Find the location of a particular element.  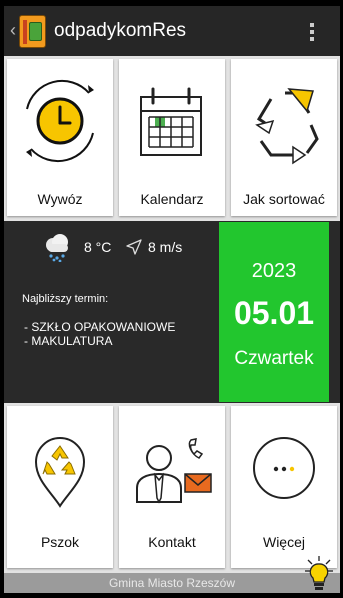

date-weekday: Czwartek is located at coordinates (274, 358).